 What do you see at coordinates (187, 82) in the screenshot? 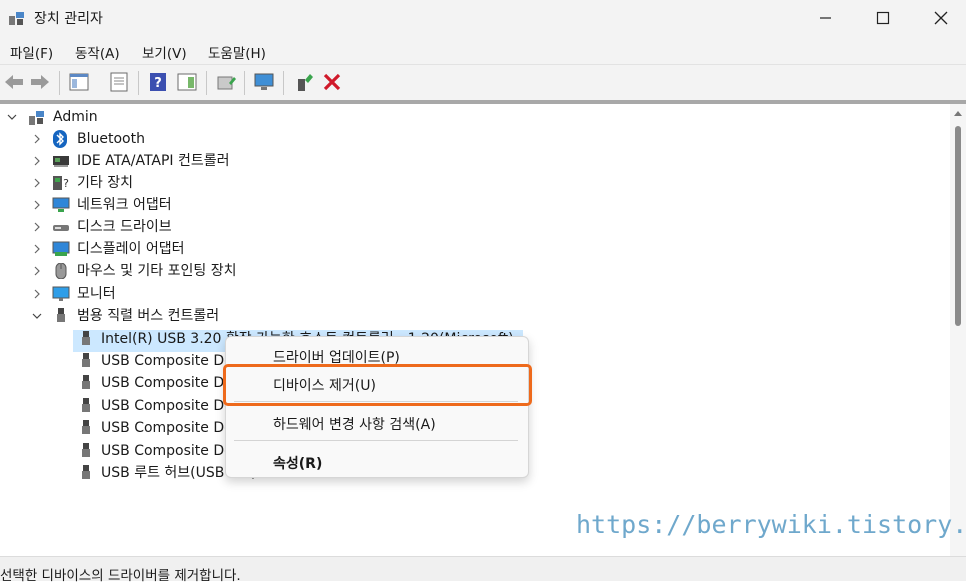
I see `action-pane-icon` at bounding box center [187, 82].